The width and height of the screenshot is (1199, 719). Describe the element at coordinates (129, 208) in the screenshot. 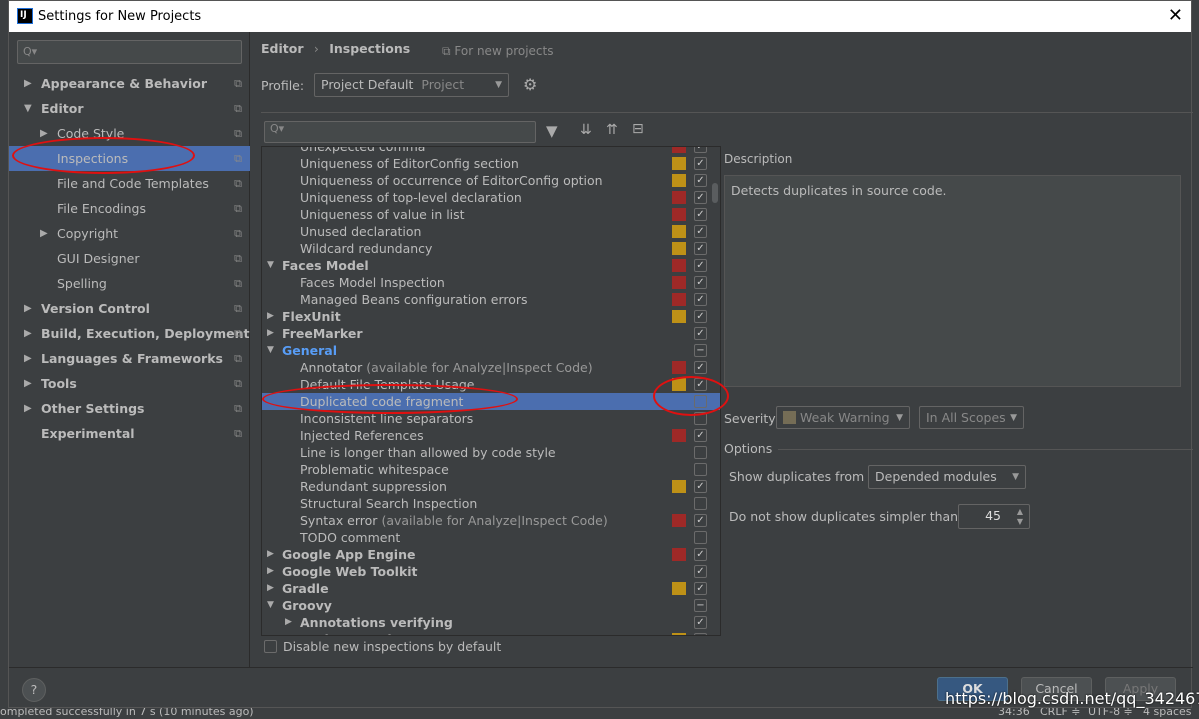

I see `sidebar-item-file-encodings: File Encodings ⧉` at that location.